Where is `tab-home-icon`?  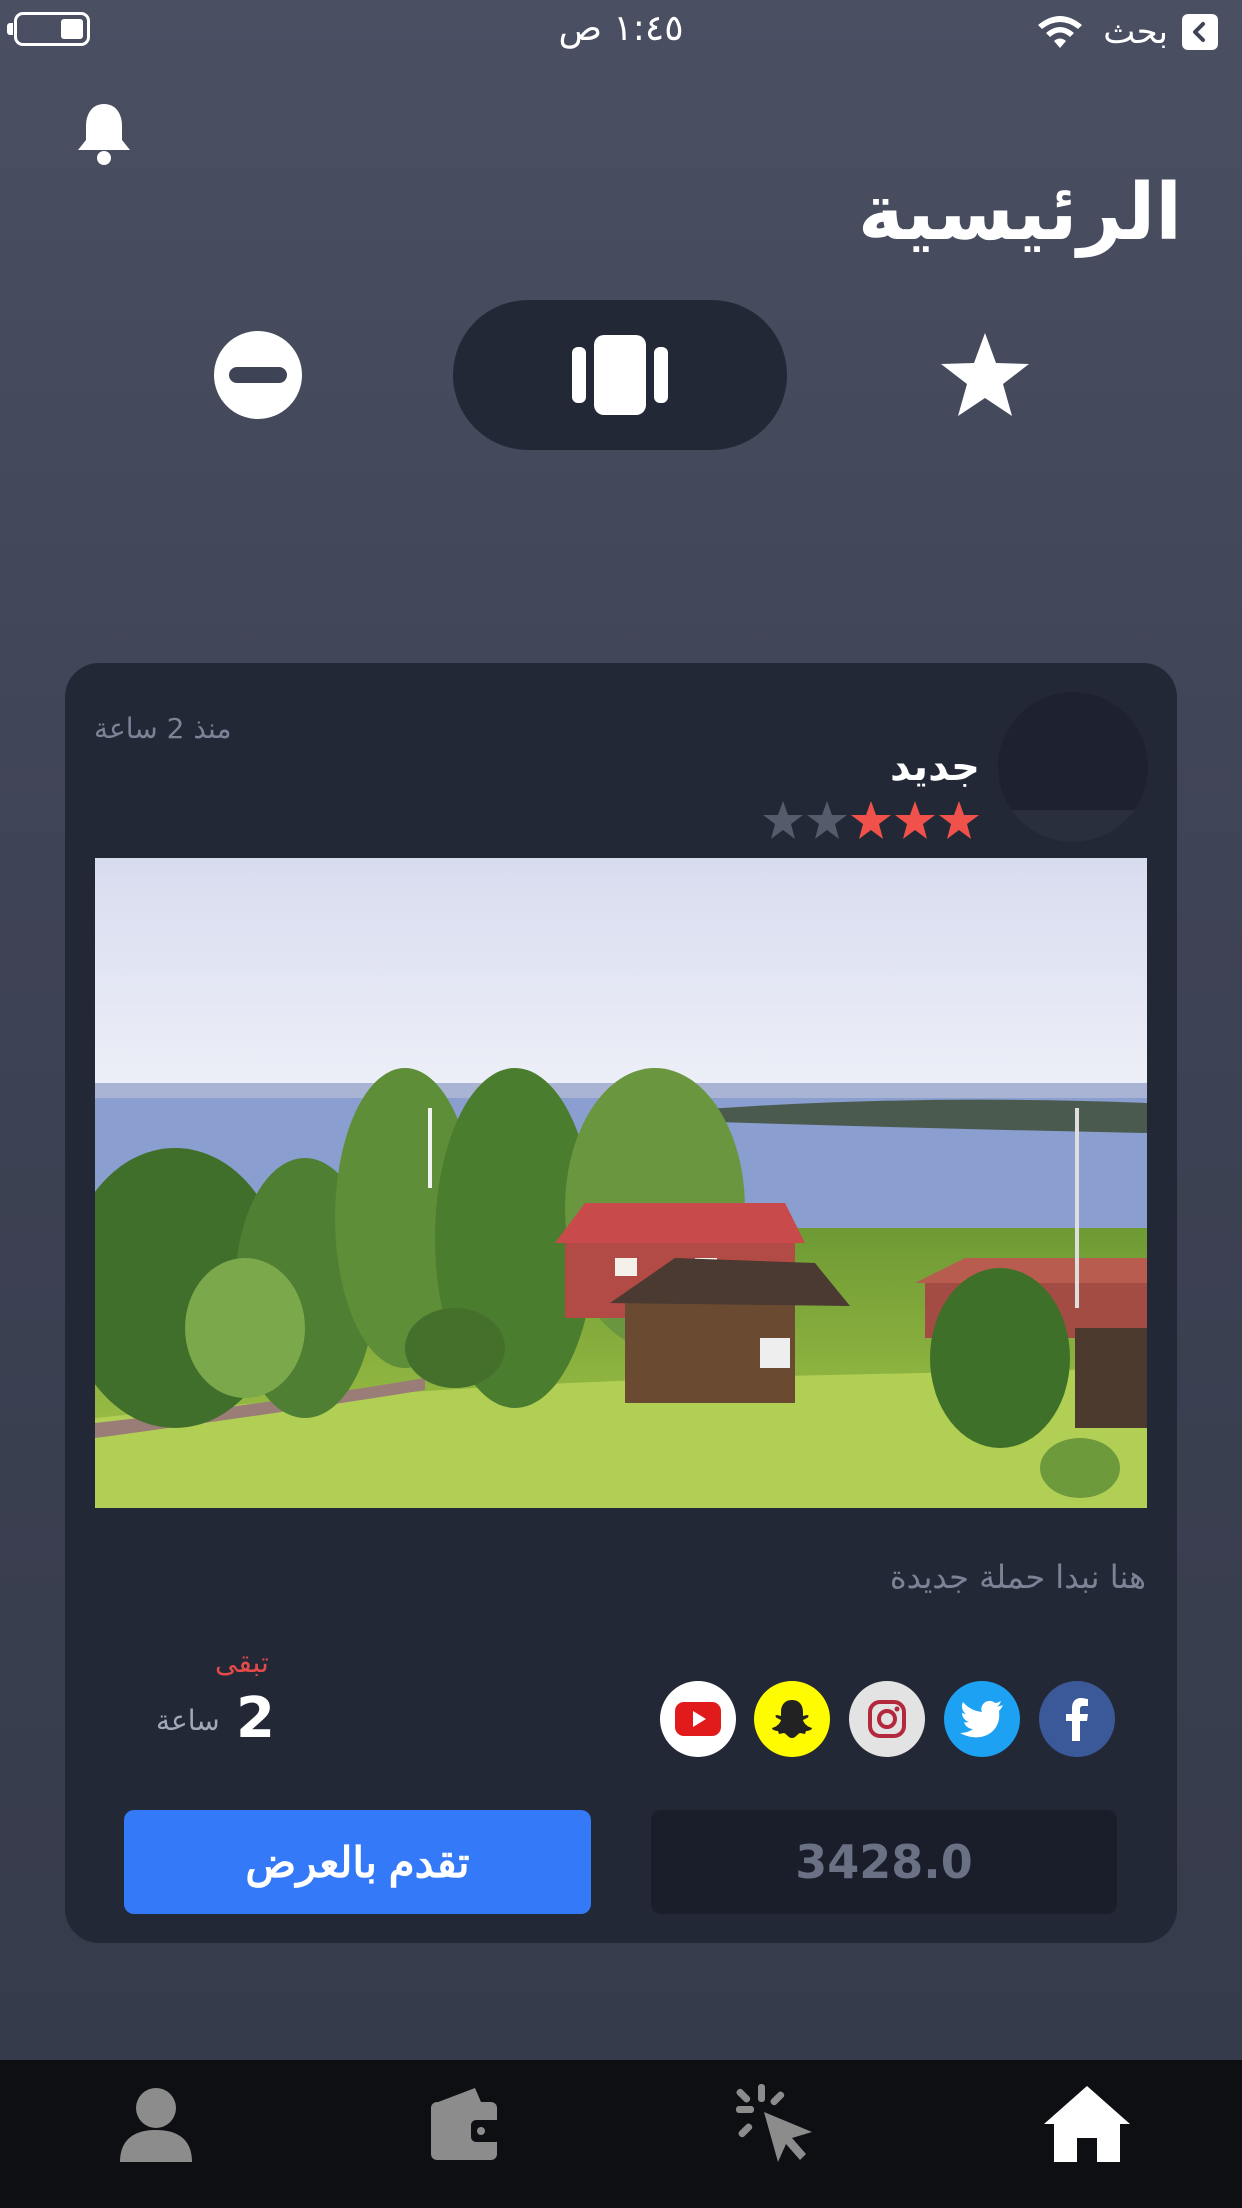 tab-home-icon is located at coordinates (1087, 2124).